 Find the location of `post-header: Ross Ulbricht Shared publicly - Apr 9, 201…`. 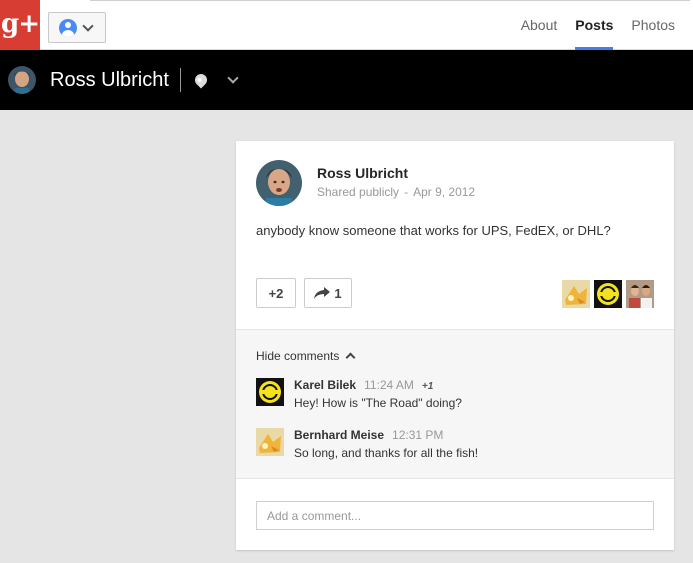

post-header: Ross Ulbricht Shared publicly - Apr 9, 201… is located at coordinates (365, 183).